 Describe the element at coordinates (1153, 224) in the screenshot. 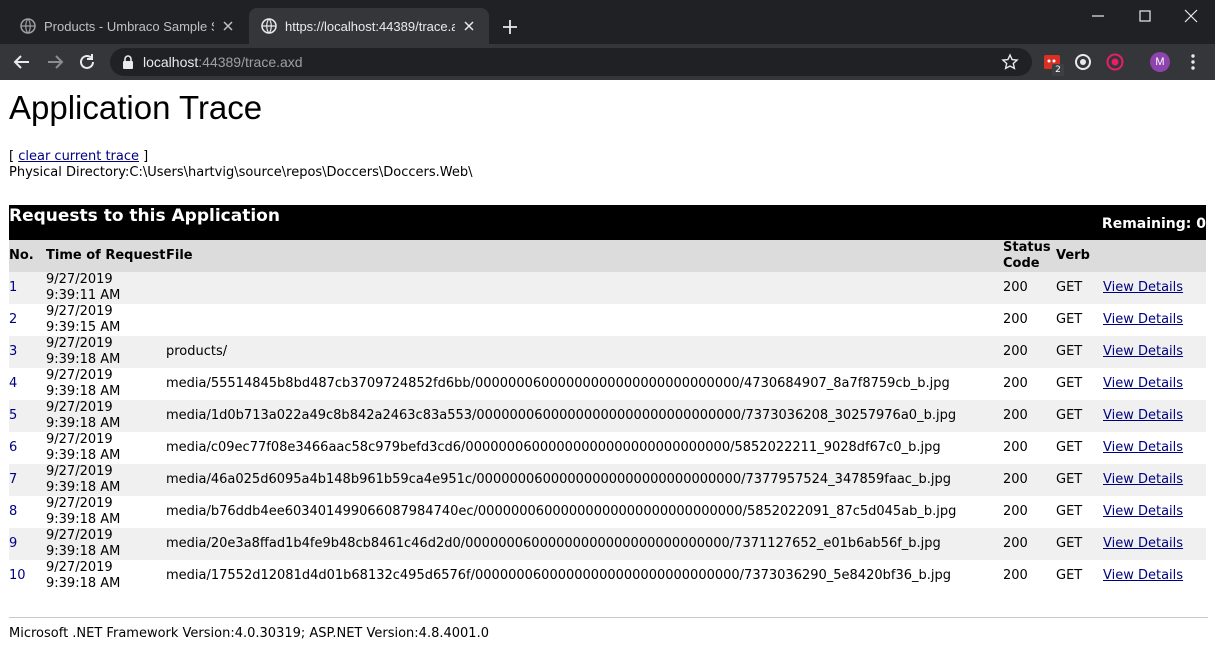

I see `remaining-count: Remaining: 0` at that location.